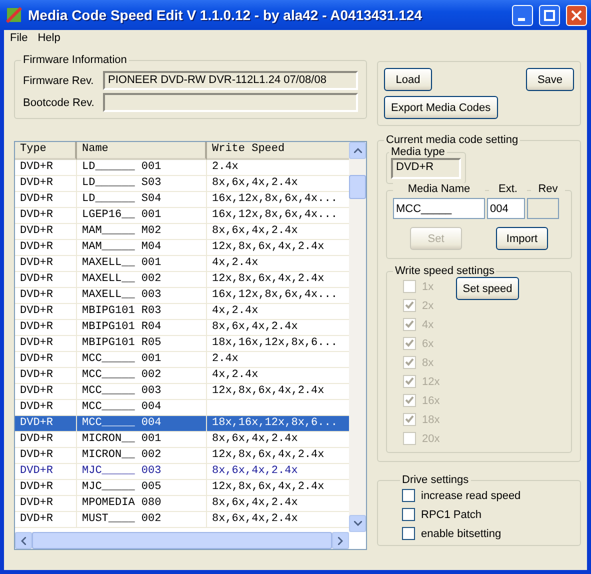 Image resolution: width=591 pixels, height=574 pixels. Describe the element at coordinates (408, 79) in the screenshot. I see `file-button: Load` at that location.